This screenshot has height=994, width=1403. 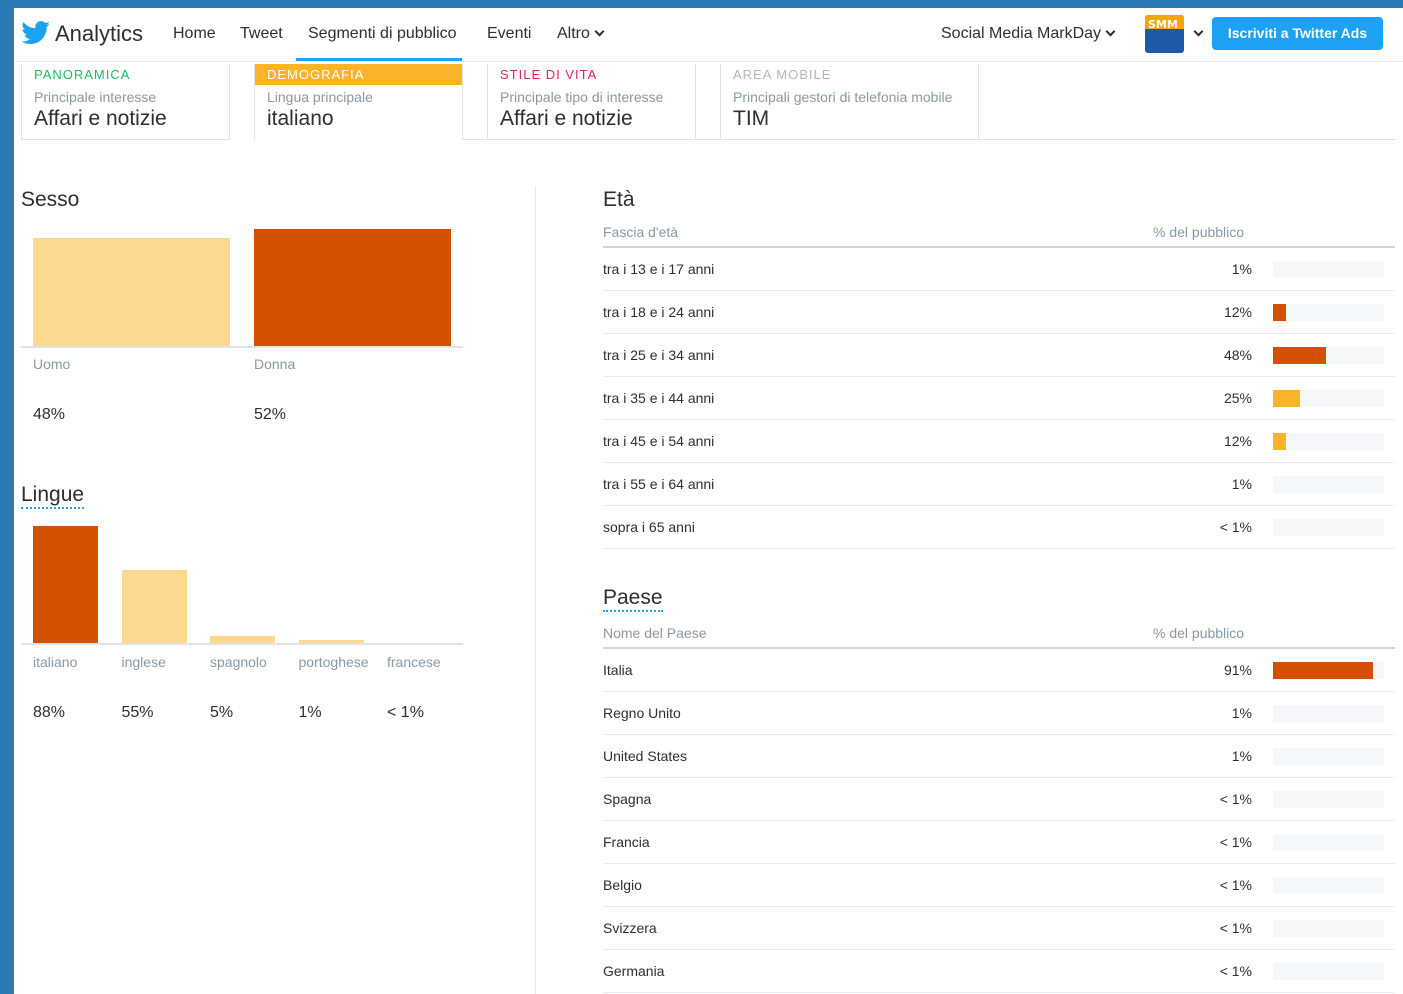 I want to click on twitter-bird-icon, so click(x=36, y=33).